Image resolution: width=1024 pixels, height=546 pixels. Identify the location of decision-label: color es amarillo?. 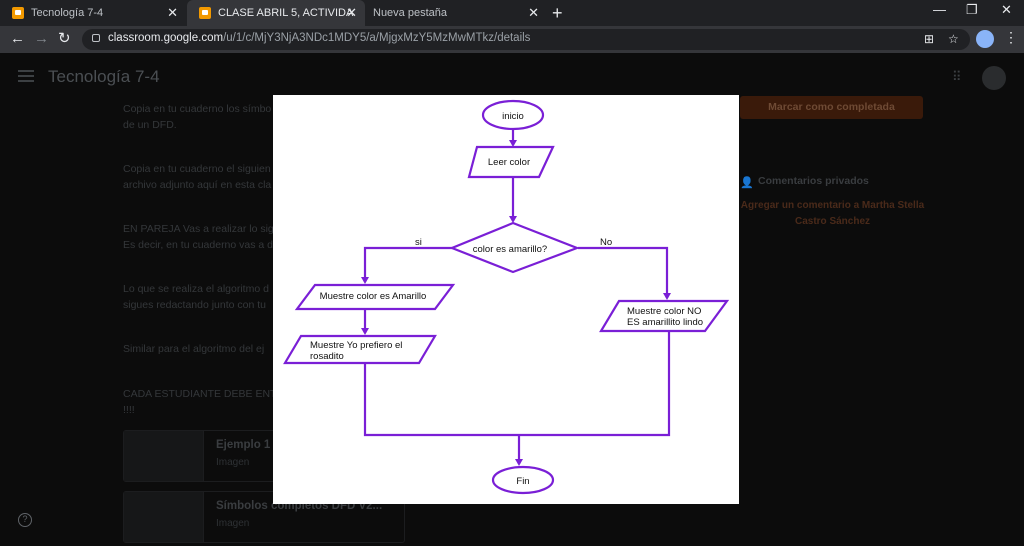
(510, 249).